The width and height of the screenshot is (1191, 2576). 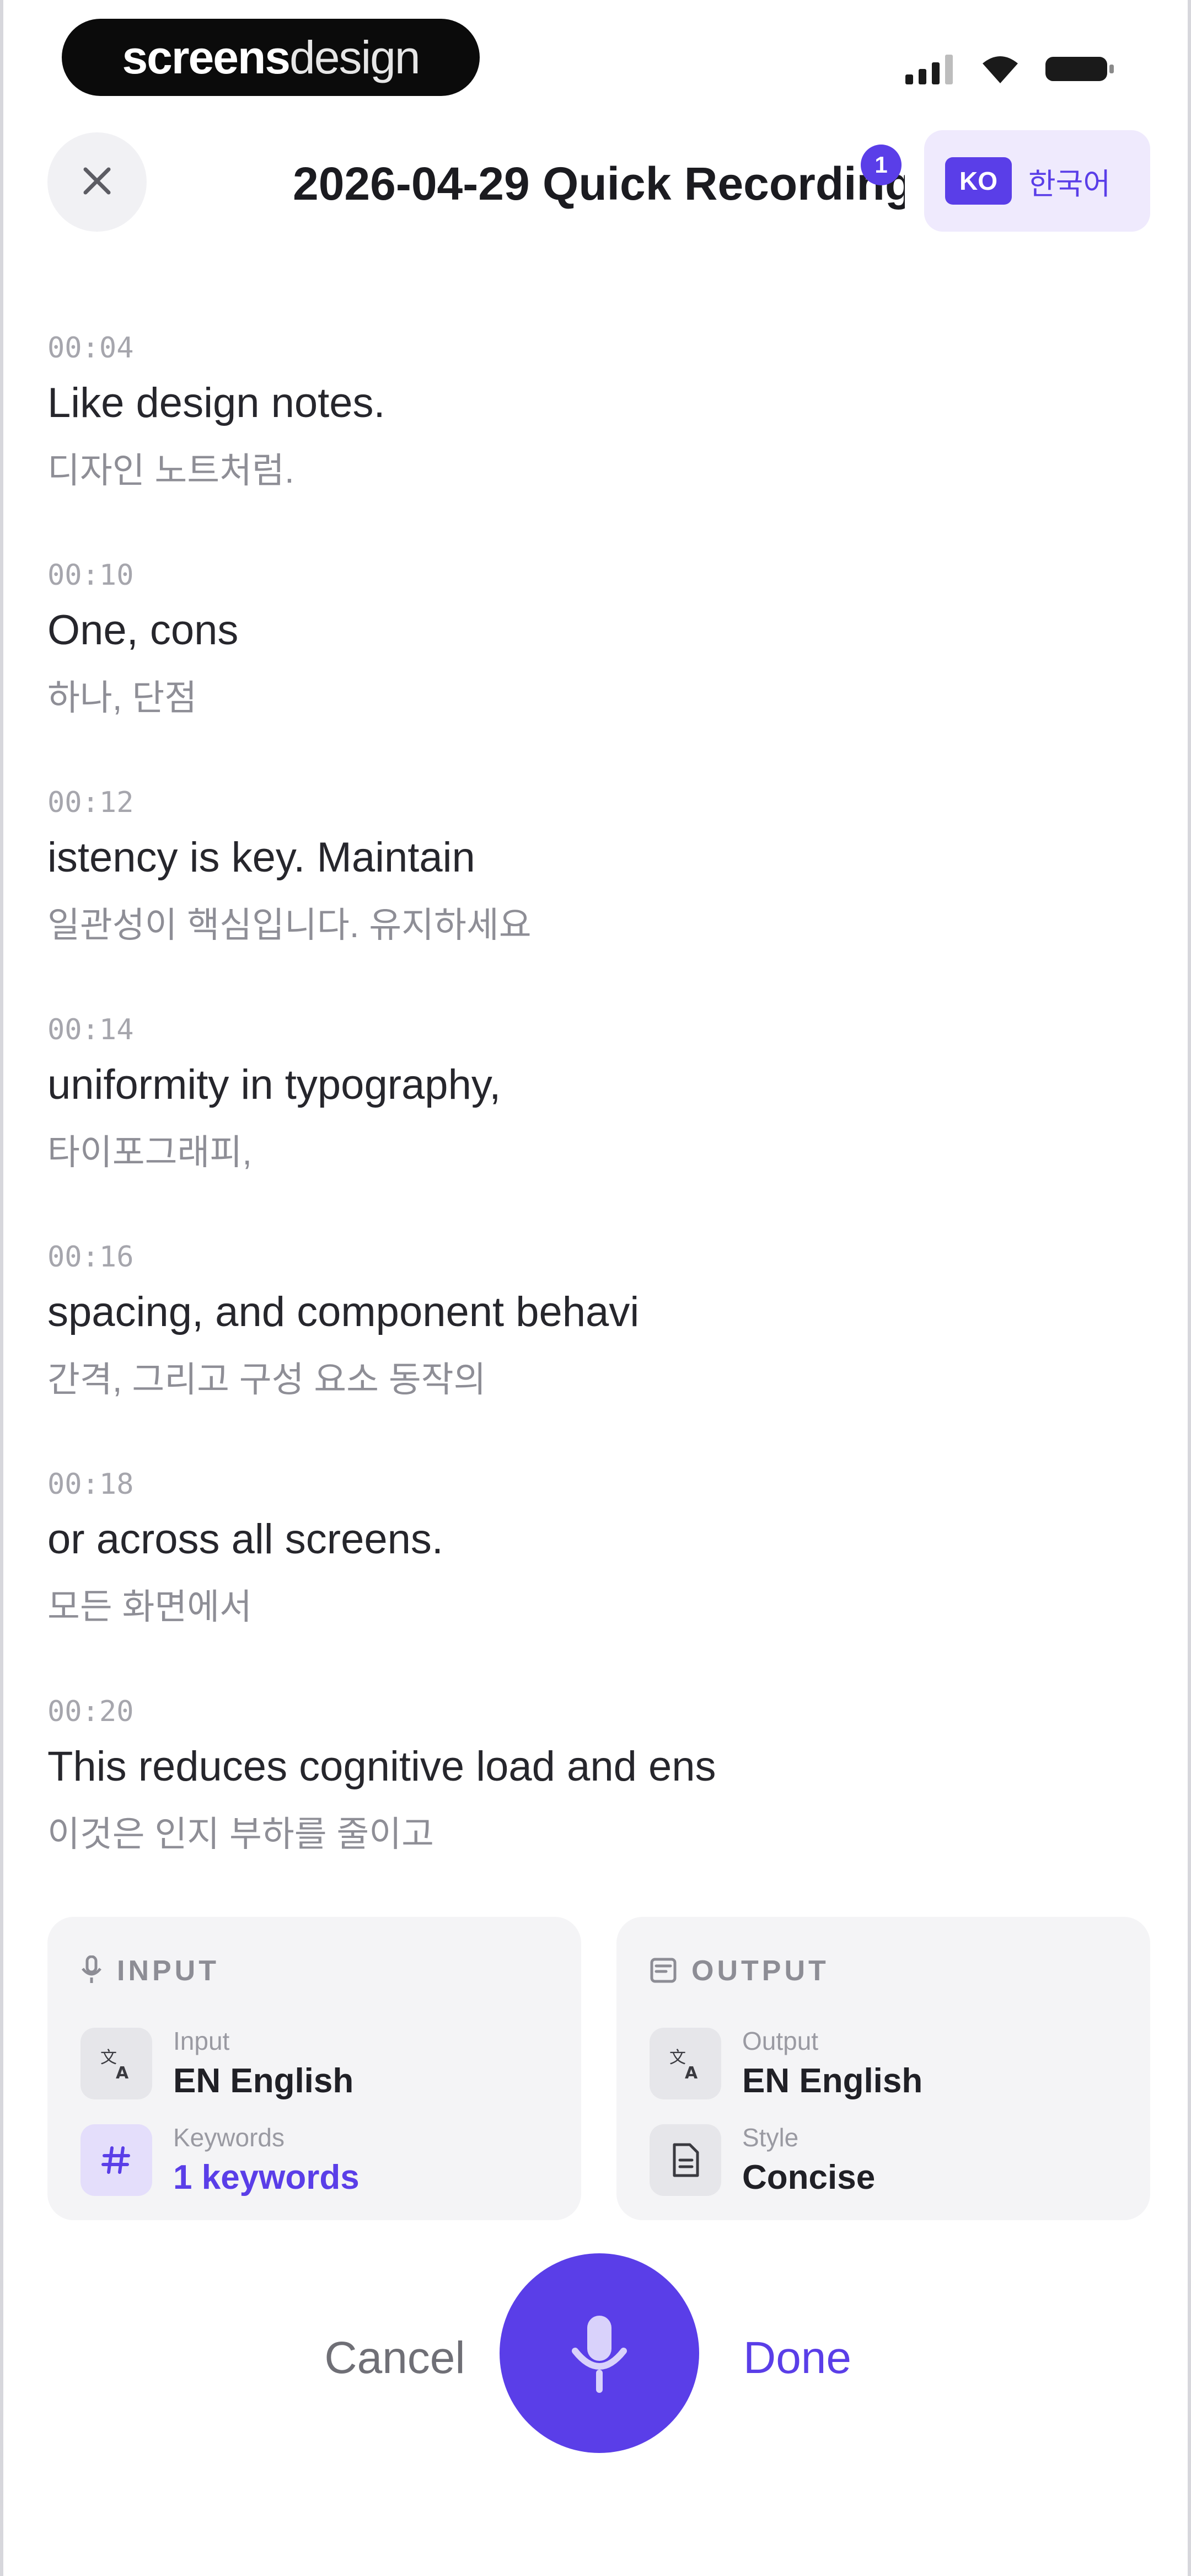 I want to click on close-button, so click(x=97, y=182).